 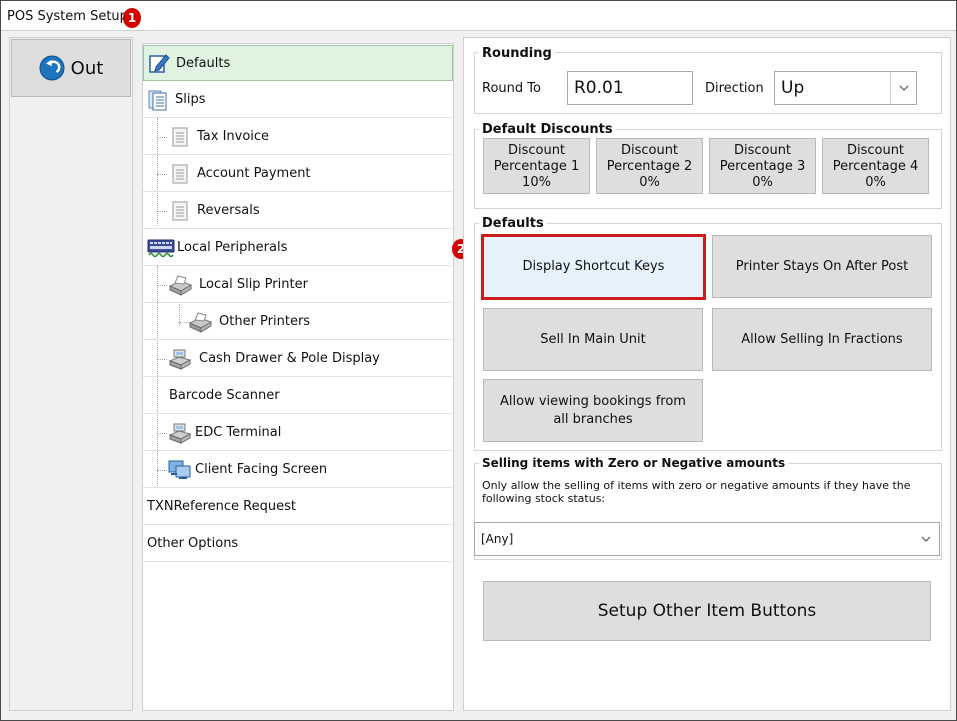 I want to click on tree-item-defaults: Defaults, so click(x=298, y=63).